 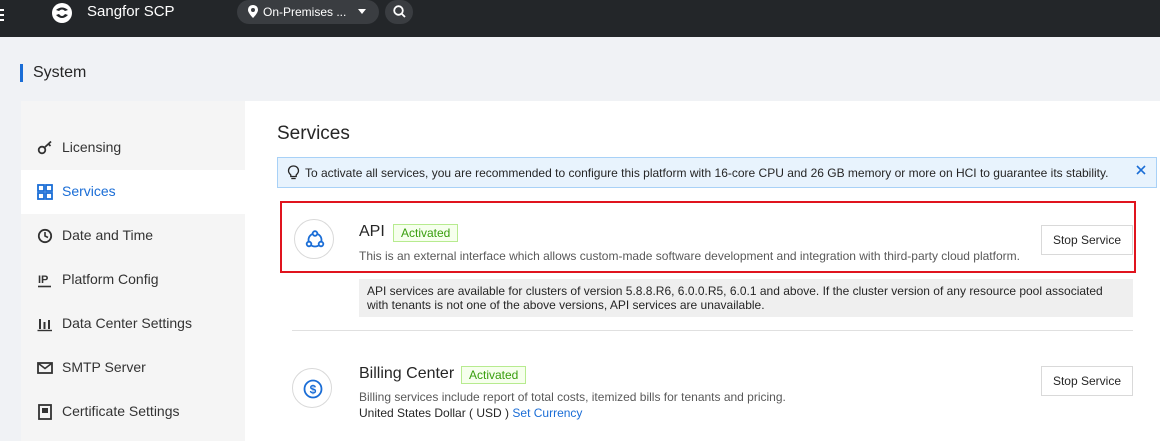 I want to click on sidebar-item-licensing: Licensing, so click(x=133, y=148).